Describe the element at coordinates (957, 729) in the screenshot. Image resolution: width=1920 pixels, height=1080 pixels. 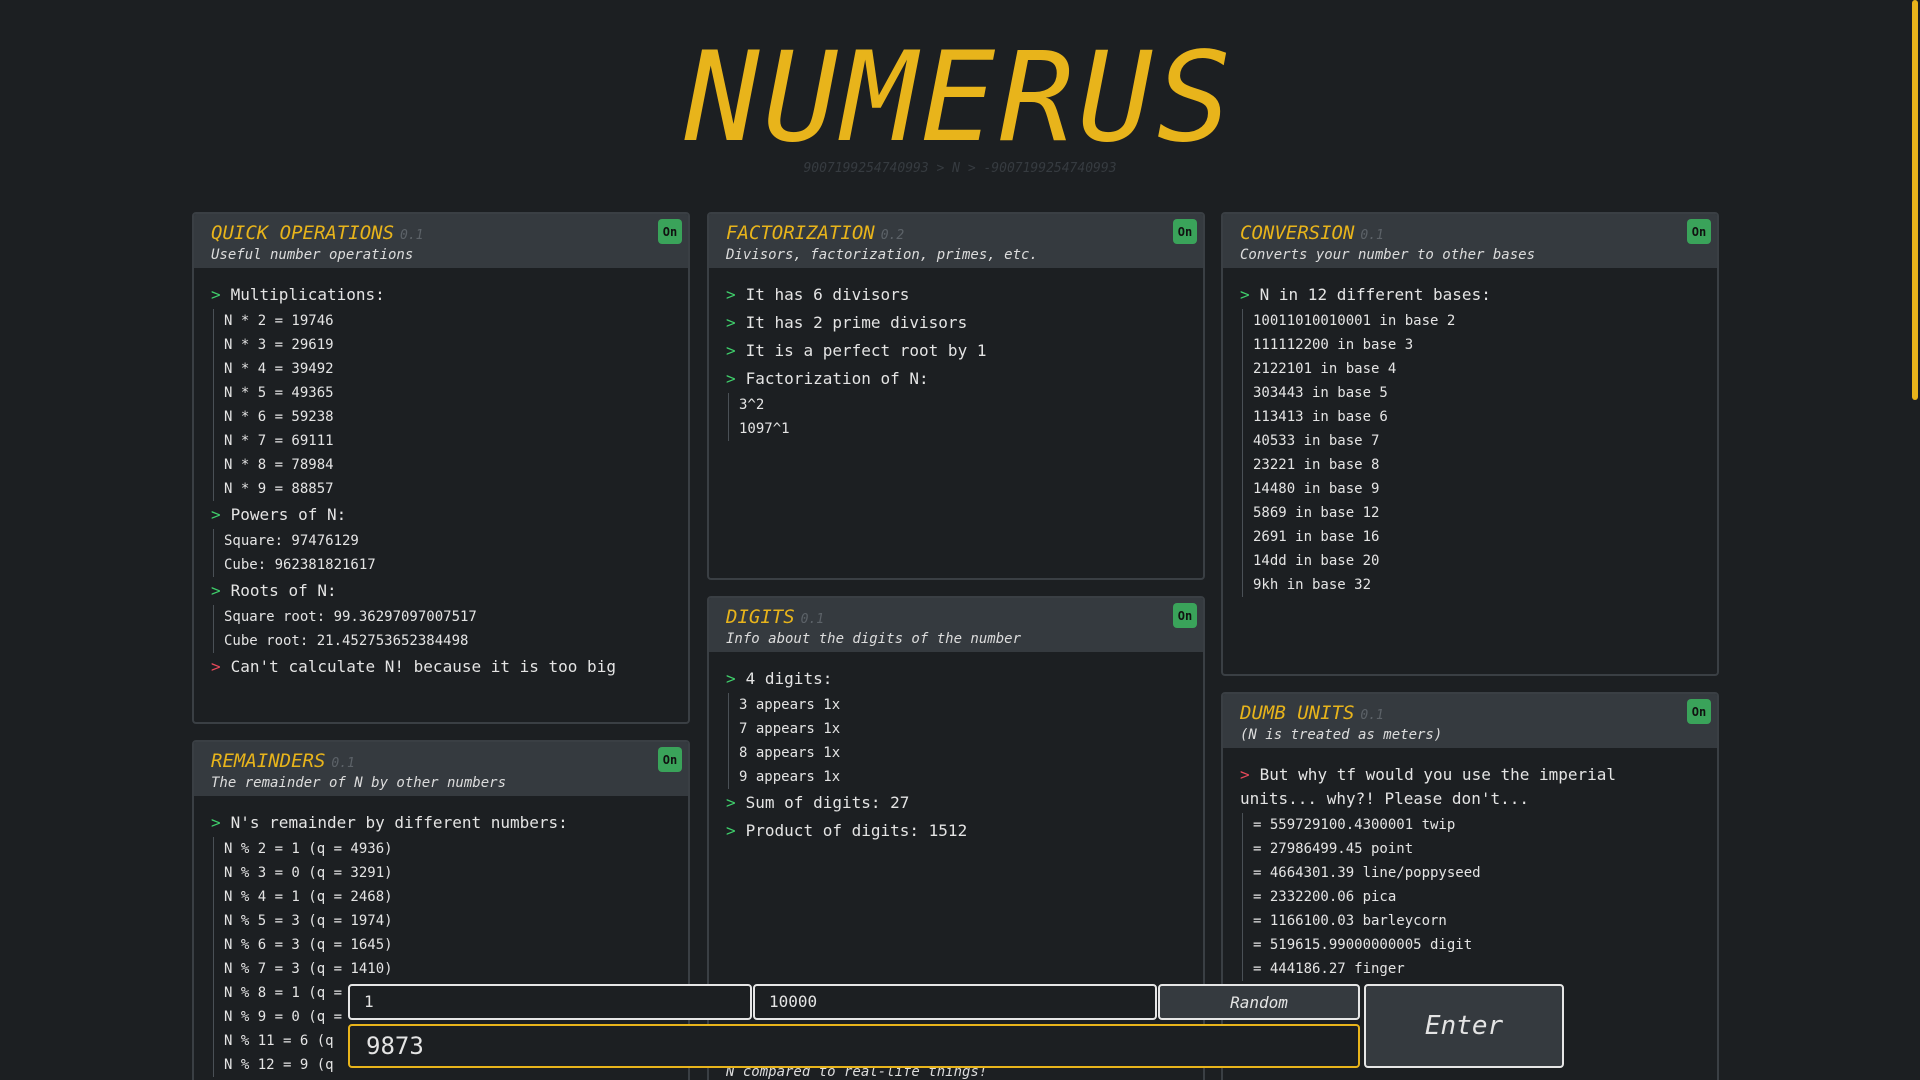
I see `list-item: 7 appears 1x` at that location.